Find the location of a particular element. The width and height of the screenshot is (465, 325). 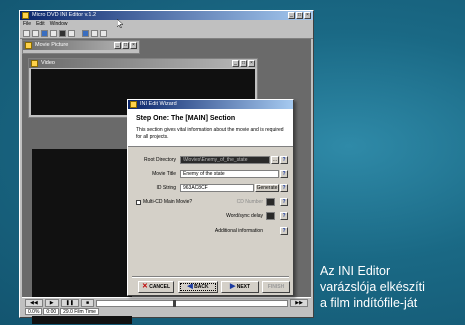

list-icon is located at coordinates (94, 33).